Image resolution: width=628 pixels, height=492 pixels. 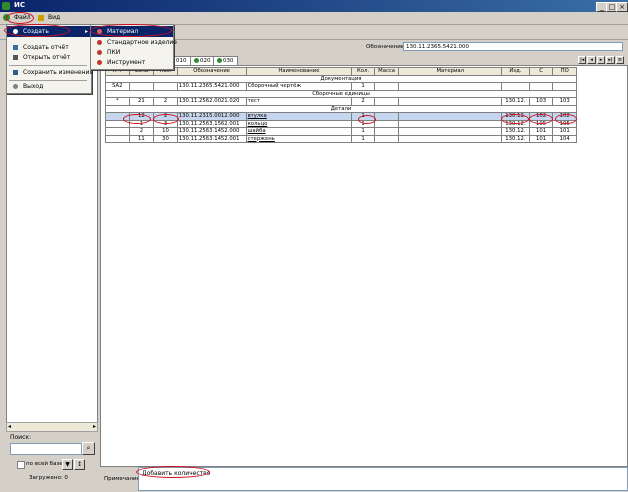 I want to click on col-mass: Масса, so click(x=386, y=71).